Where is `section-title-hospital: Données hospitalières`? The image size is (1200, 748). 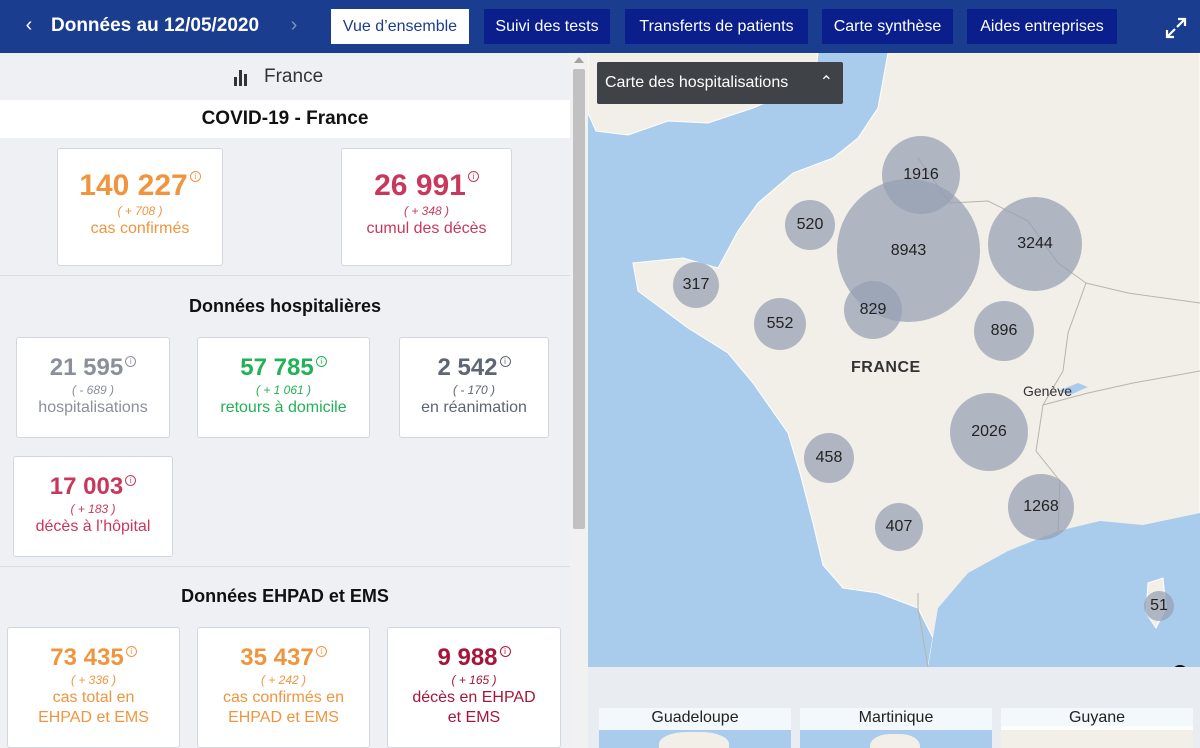
section-title-hospital: Données hospitalières is located at coordinates (285, 306).